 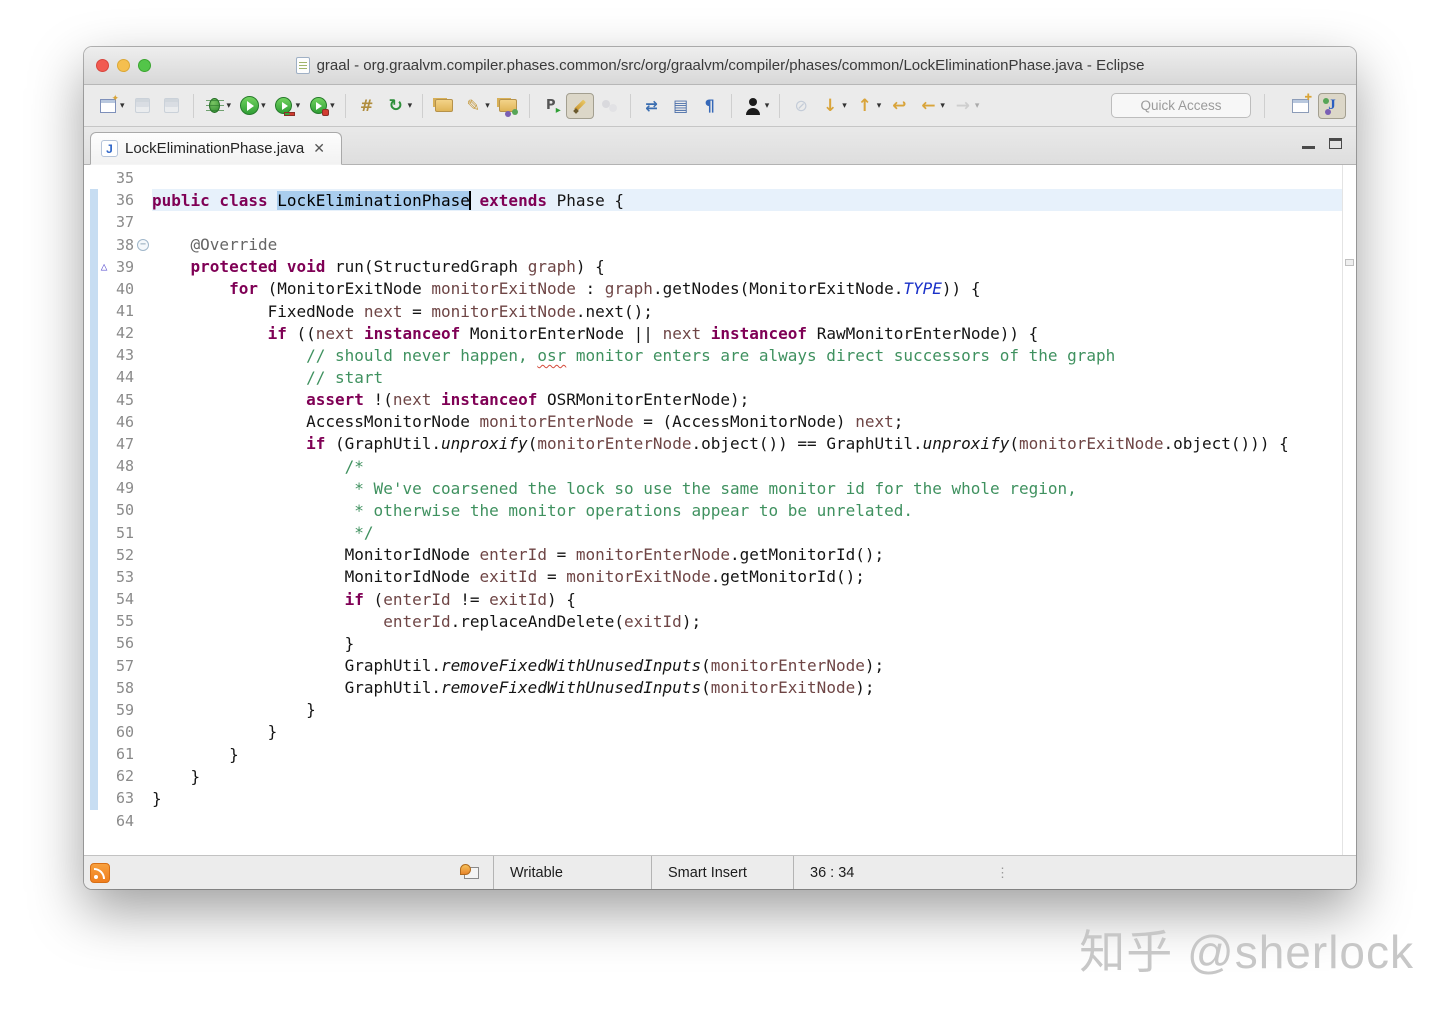 I want to click on close-window-button, so click(x=102, y=65).